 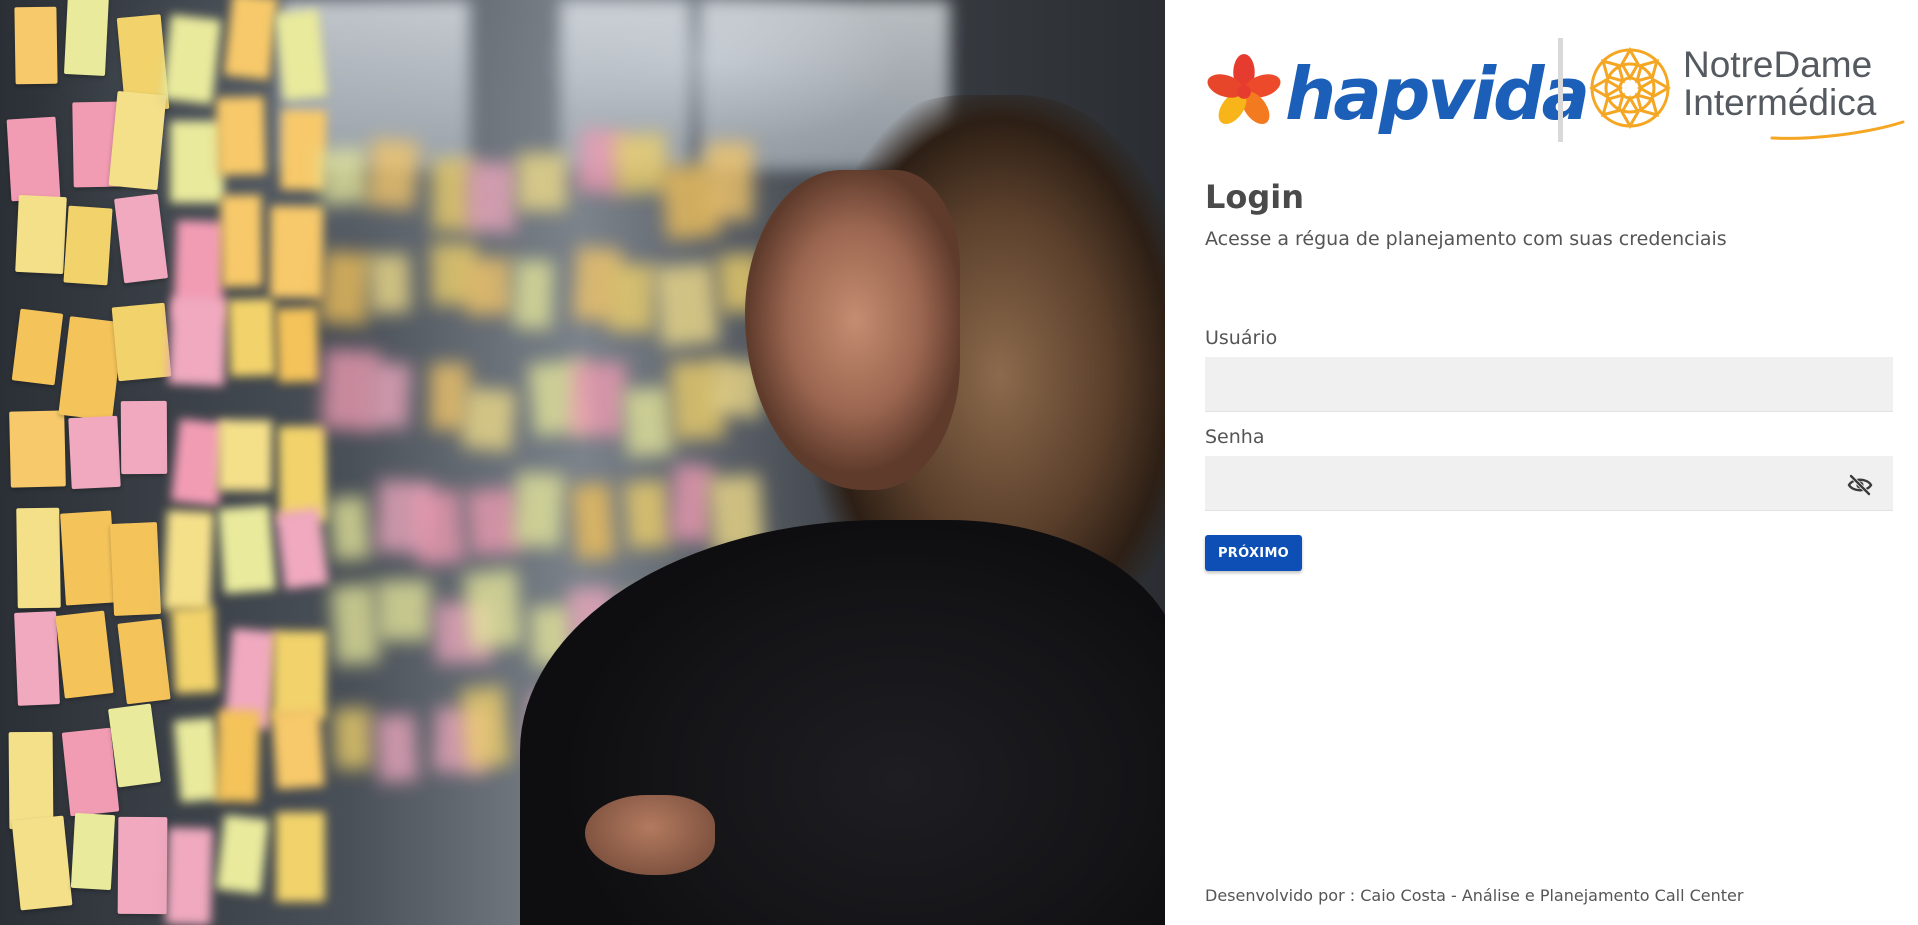 I want to click on notredame-line2: Intermédica, so click(x=1780, y=102).